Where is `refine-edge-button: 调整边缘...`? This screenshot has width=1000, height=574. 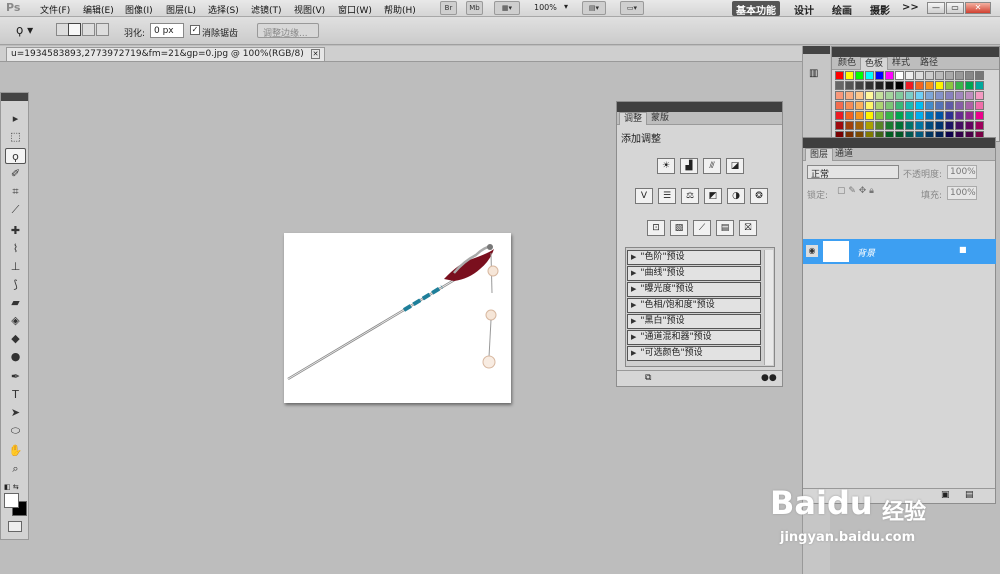
refine-edge-button: 调整边缘... is located at coordinates (288, 31).